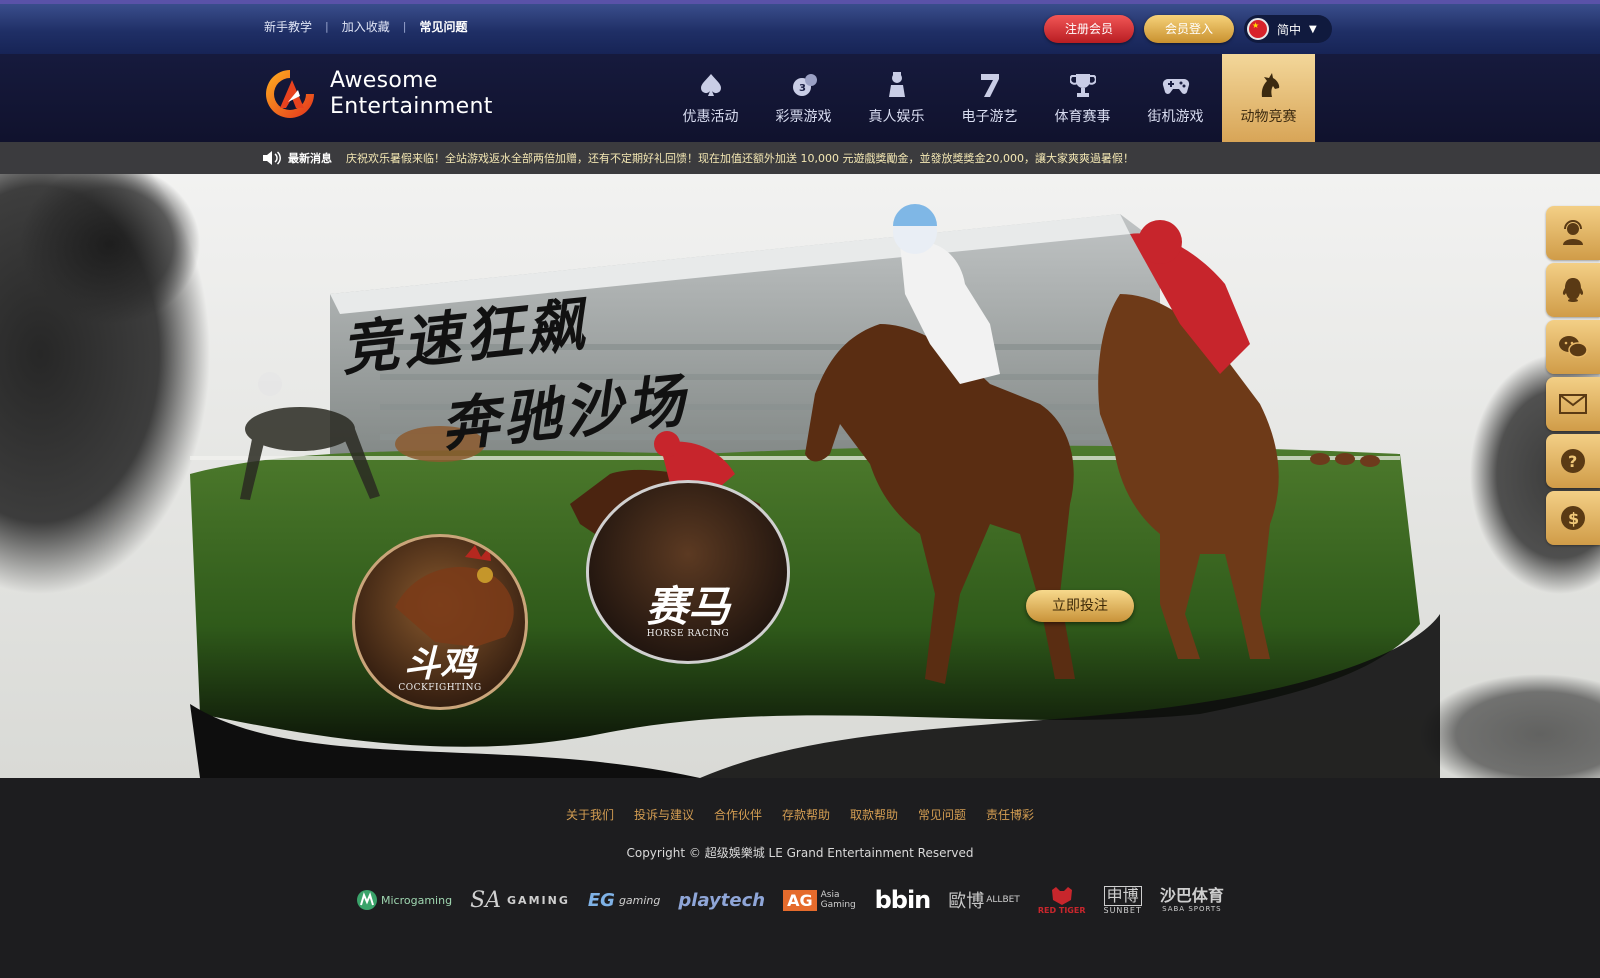  I want to click on microgaming-logo: Microgaming, so click(404, 900).